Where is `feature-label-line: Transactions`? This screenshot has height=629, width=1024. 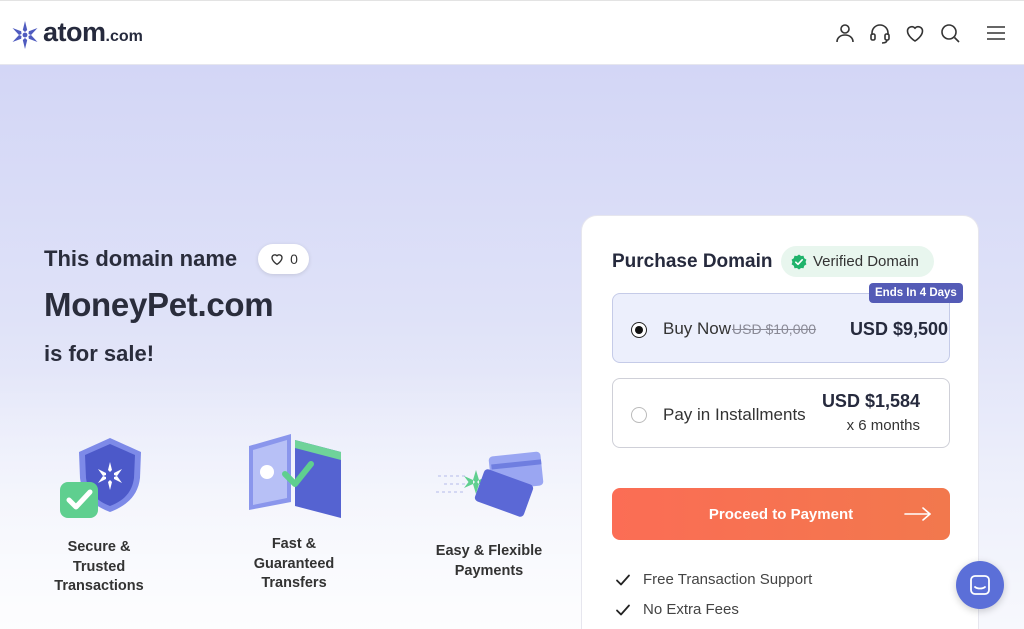 feature-label-line: Transactions is located at coordinates (99, 586).